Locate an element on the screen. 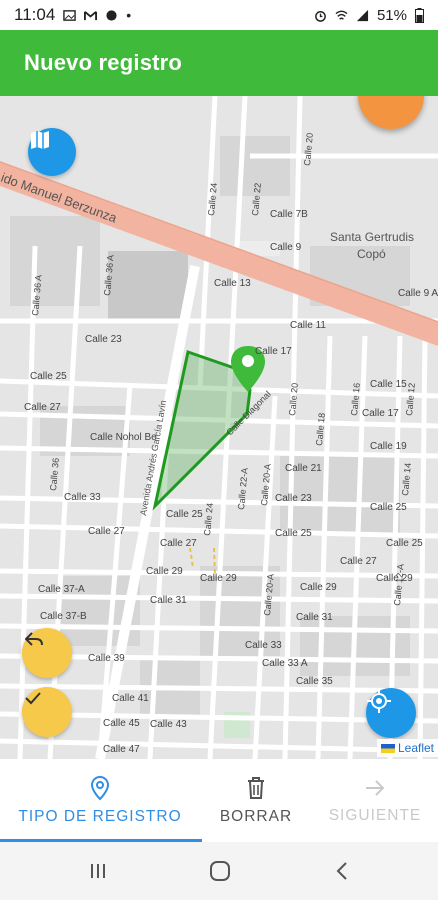 The height and width of the screenshot is (900, 438). undo-icon is located at coordinates (34, 639).